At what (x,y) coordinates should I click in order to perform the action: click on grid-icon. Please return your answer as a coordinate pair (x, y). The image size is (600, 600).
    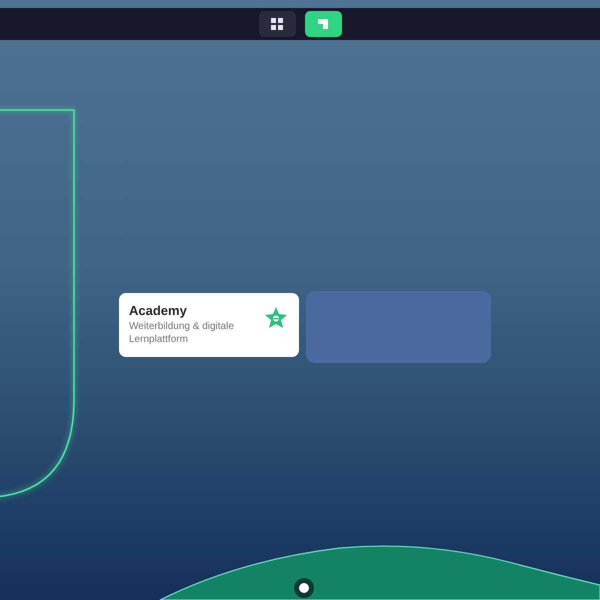
    Looking at the image, I should click on (277, 24).